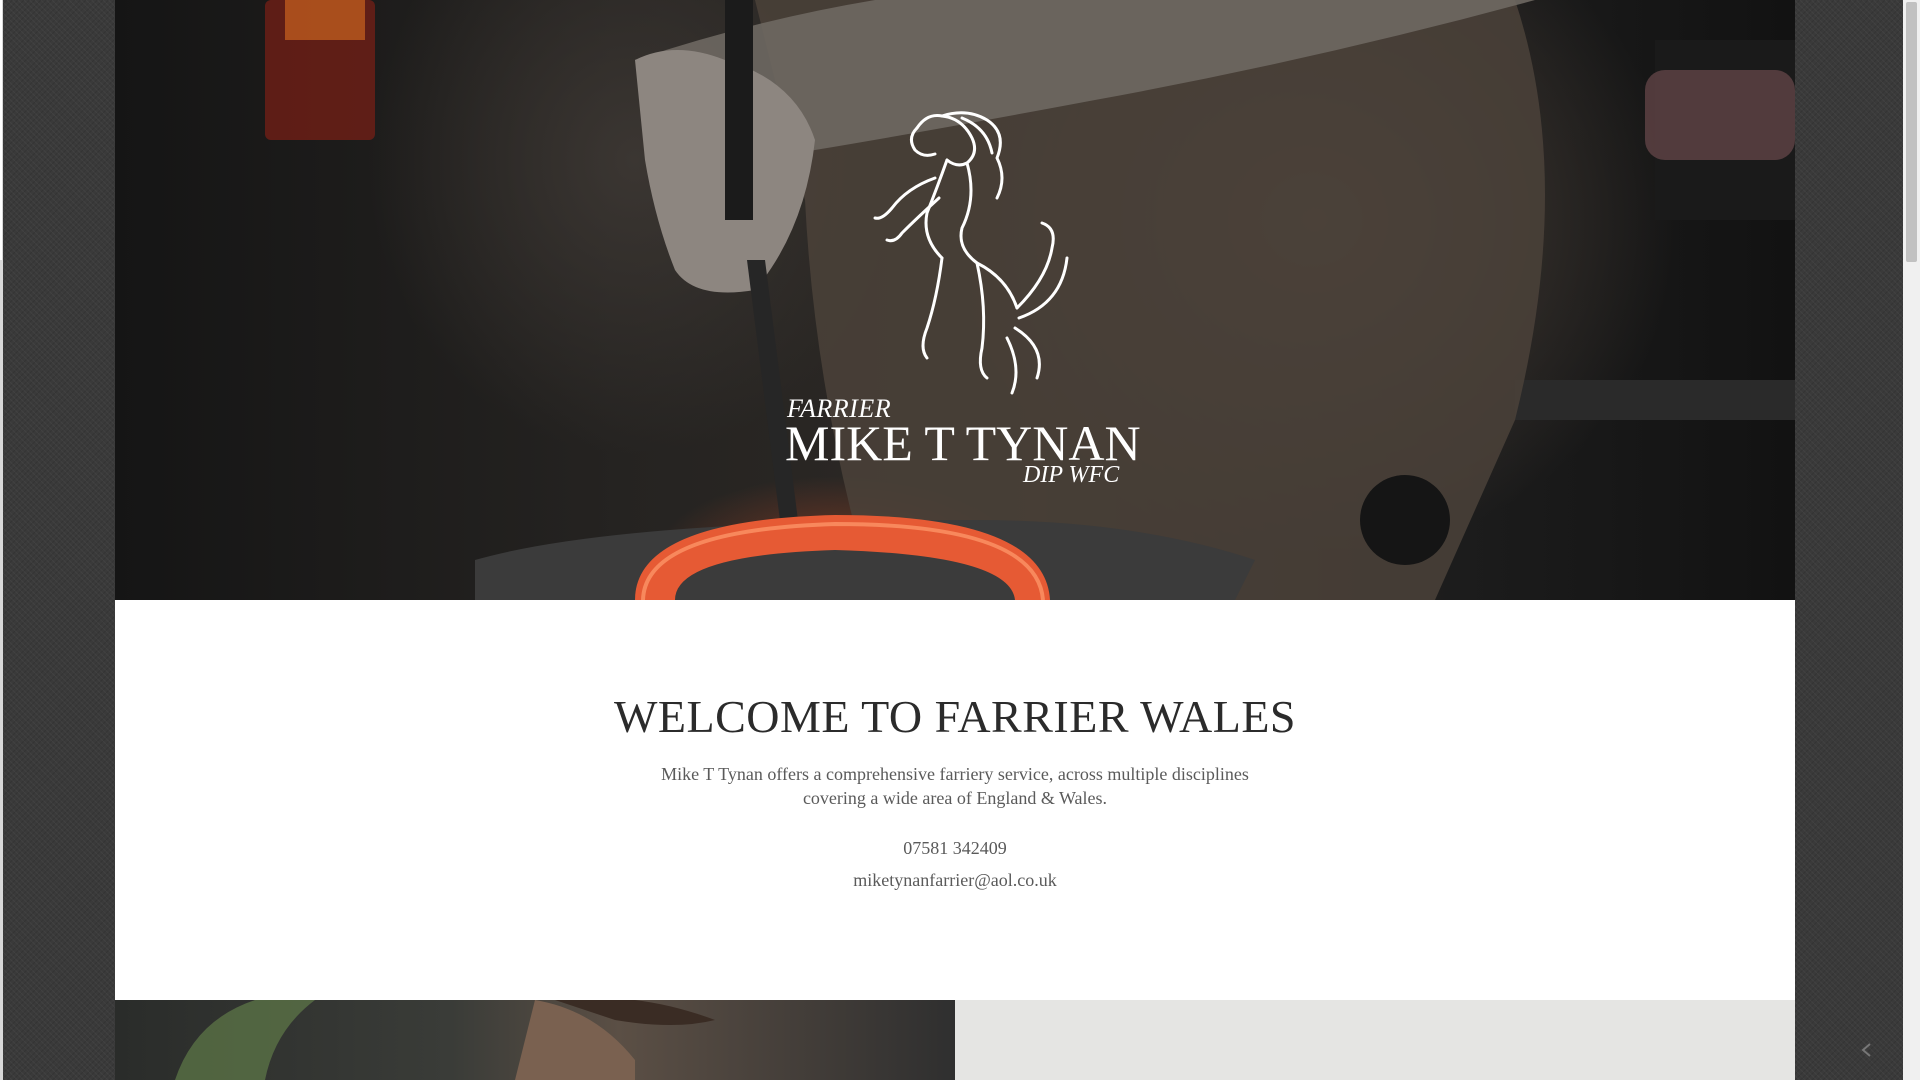 Image resolution: width=1920 pixels, height=1080 pixels. Describe the element at coordinates (971, 253) in the screenshot. I see `rearing-horse-icon` at that location.